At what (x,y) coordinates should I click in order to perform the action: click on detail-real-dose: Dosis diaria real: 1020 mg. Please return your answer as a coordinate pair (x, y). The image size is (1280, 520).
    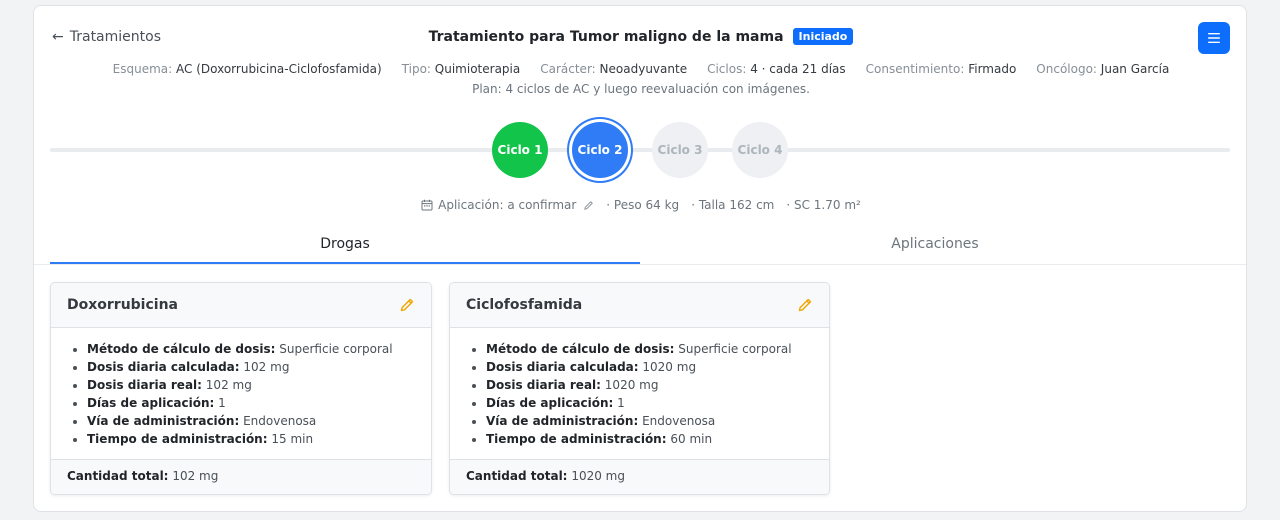
    Looking at the image, I should click on (649, 385).